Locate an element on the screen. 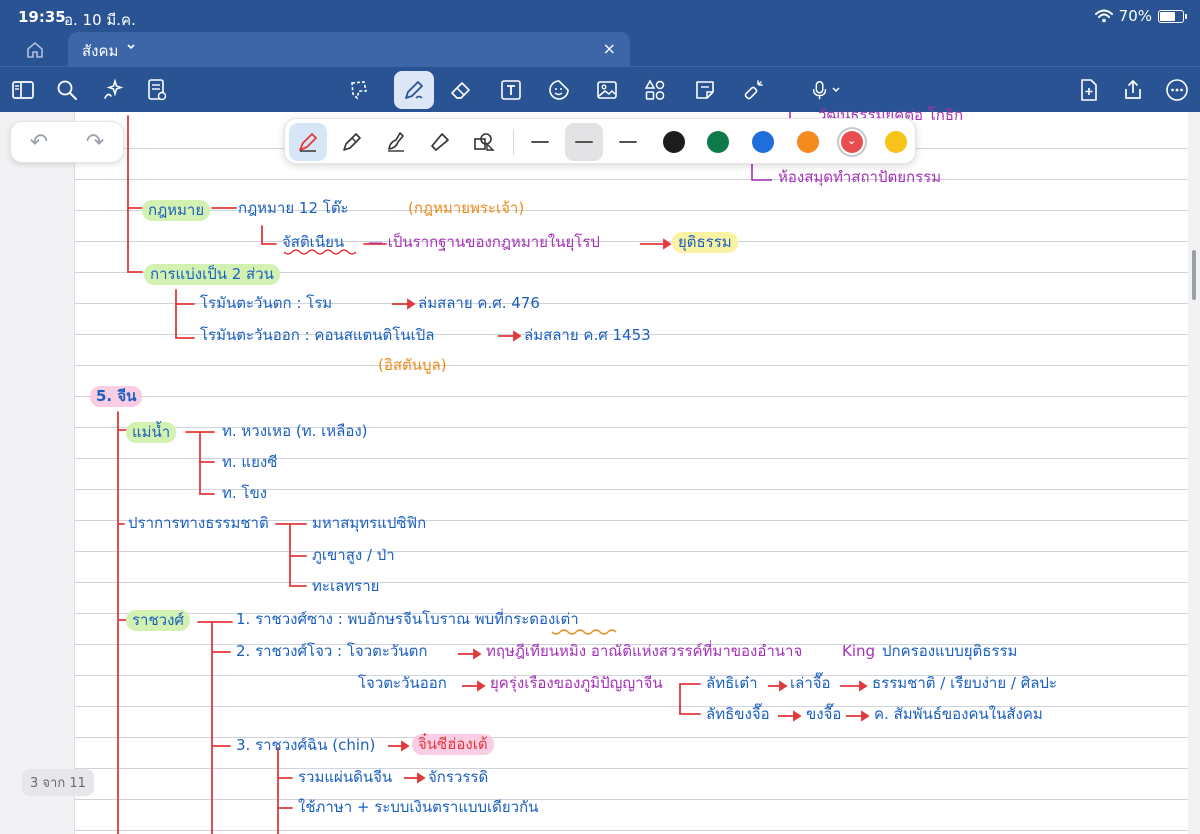 The width and height of the screenshot is (1200, 834). fountain-pen-icon is located at coordinates (308, 142).